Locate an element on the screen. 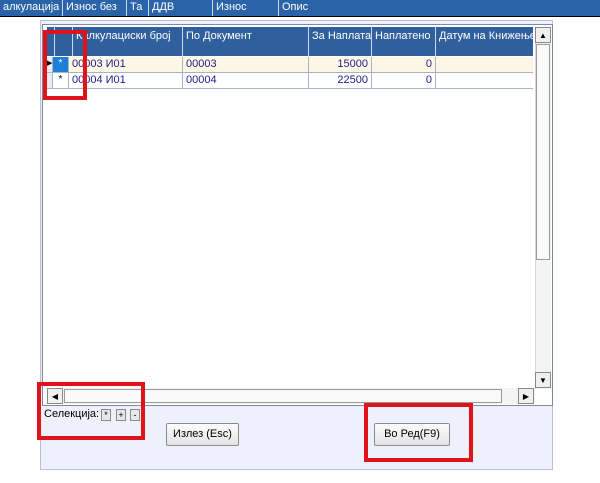  bg-col-ddv: ДДВ is located at coordinates (180, 8).